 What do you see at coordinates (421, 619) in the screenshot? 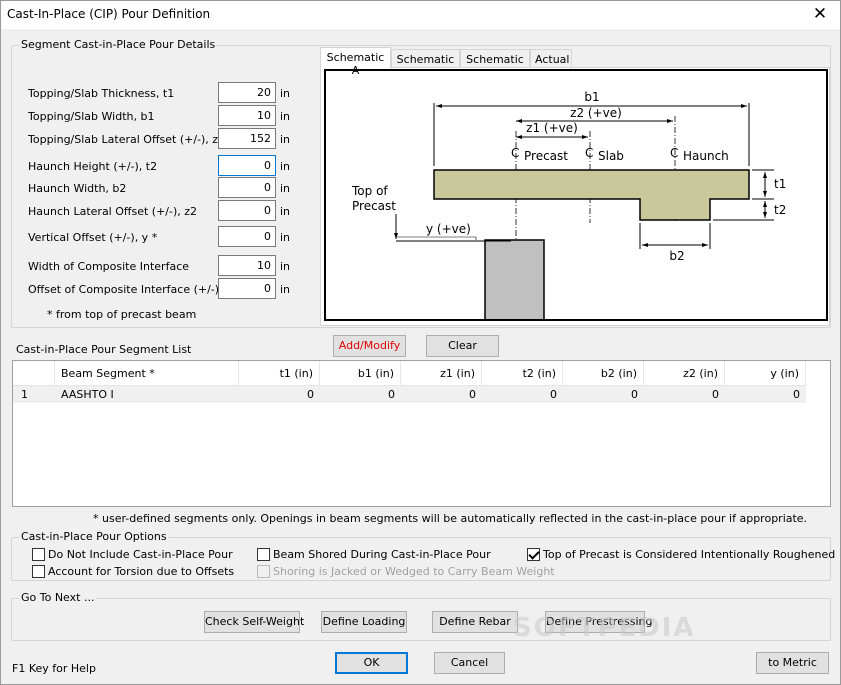
I see `goto-group` at bounding box center [421, 619].